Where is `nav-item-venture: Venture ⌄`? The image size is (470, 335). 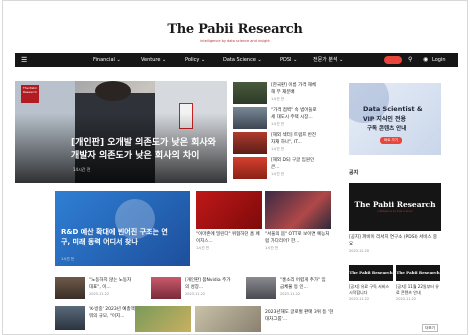
nav-item-venture: Venture ⌄ is located at coordinates (153, 60).